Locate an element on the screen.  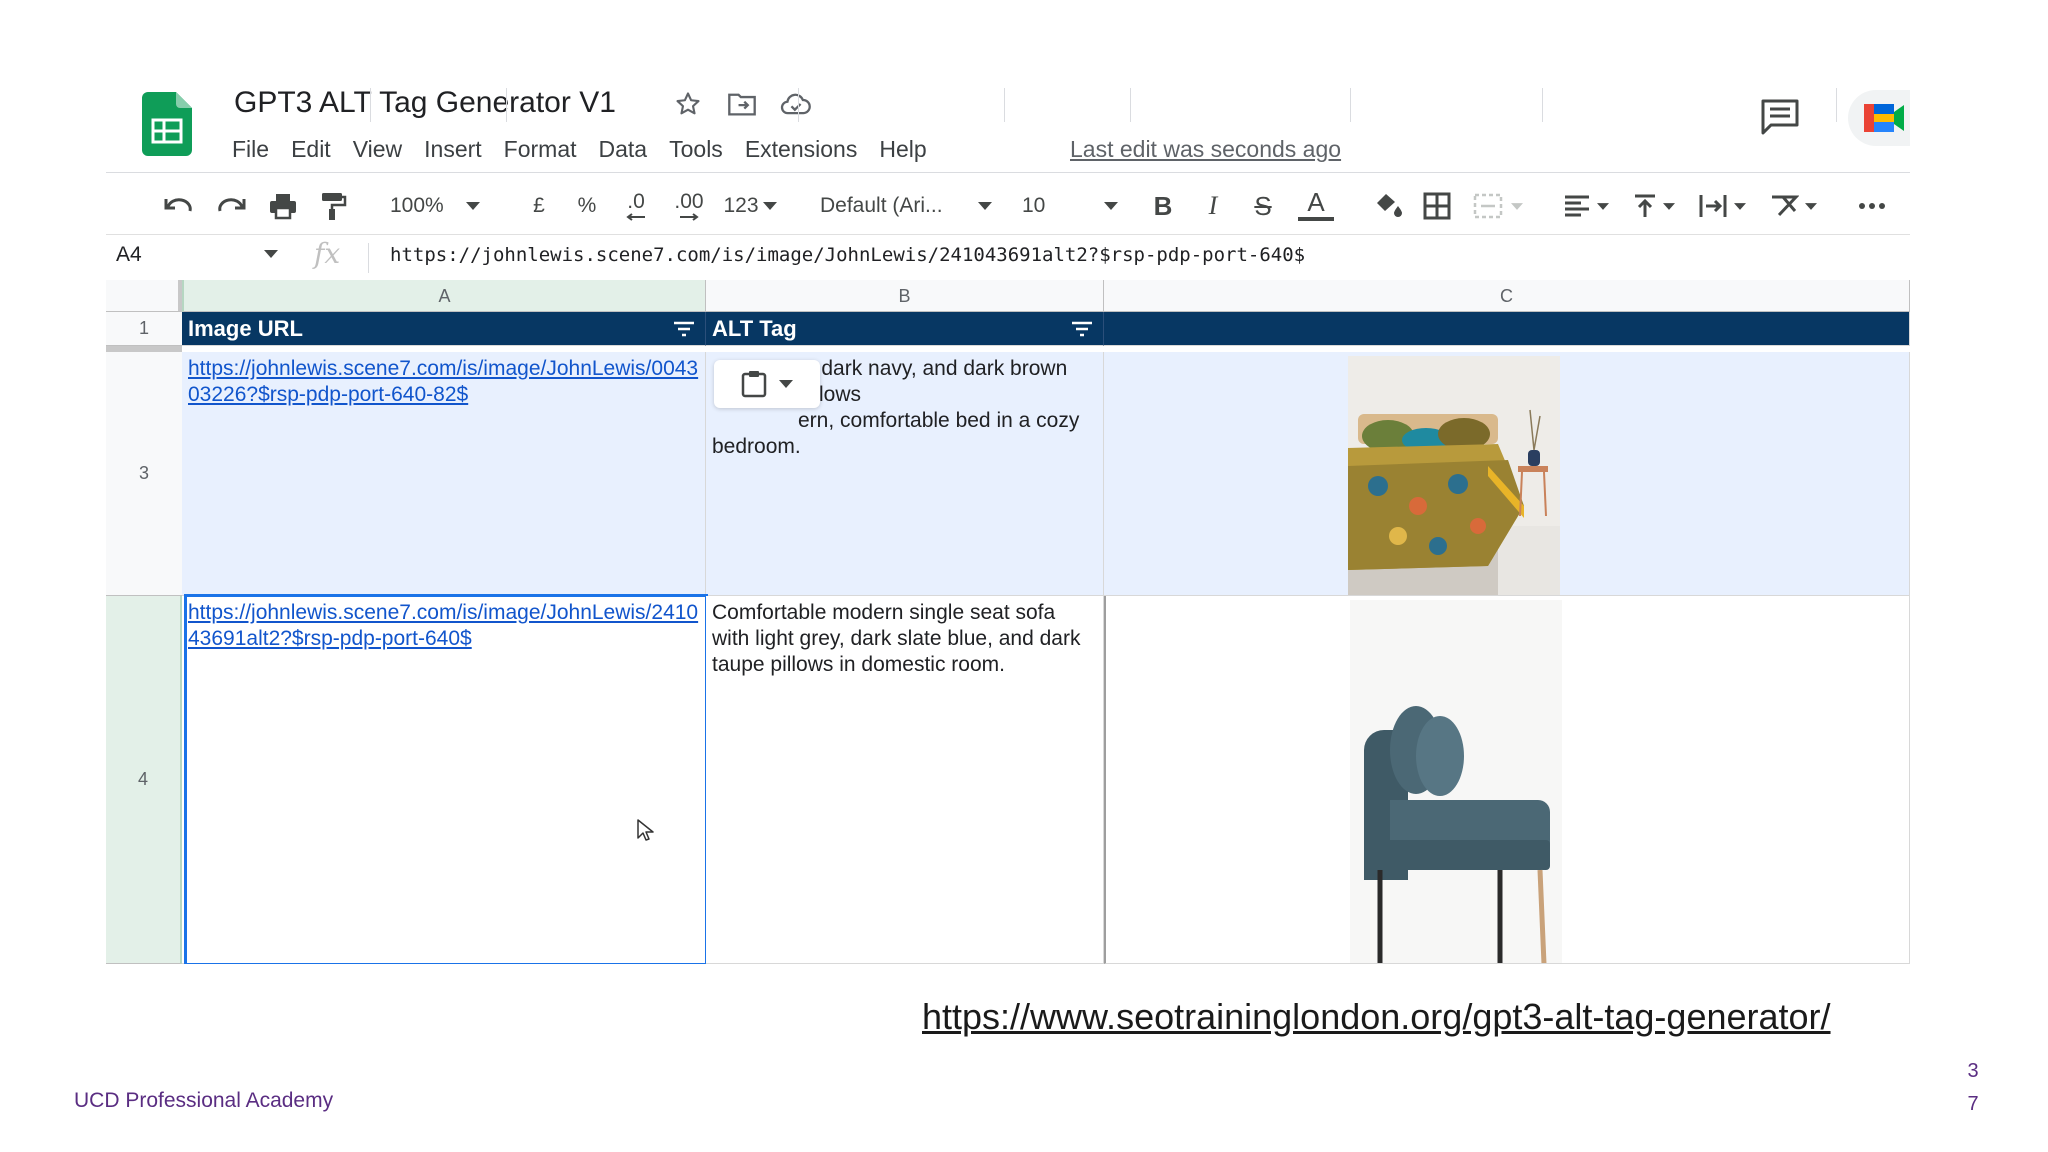
row-header-3: 3 is located at coordinates (144, 474).